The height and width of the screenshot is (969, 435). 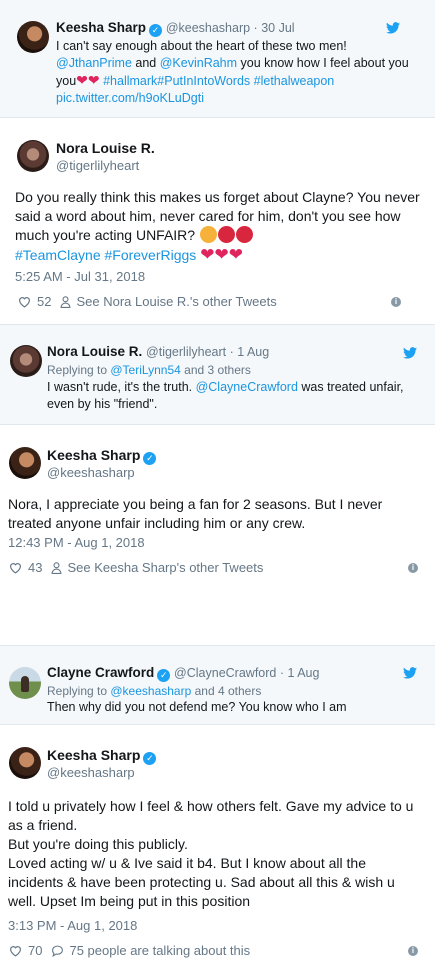 What do you see at coordinates (277, 28) in the screenshot?
I see `tweet-date: 30 Jul` at bounding box center [277, 28].